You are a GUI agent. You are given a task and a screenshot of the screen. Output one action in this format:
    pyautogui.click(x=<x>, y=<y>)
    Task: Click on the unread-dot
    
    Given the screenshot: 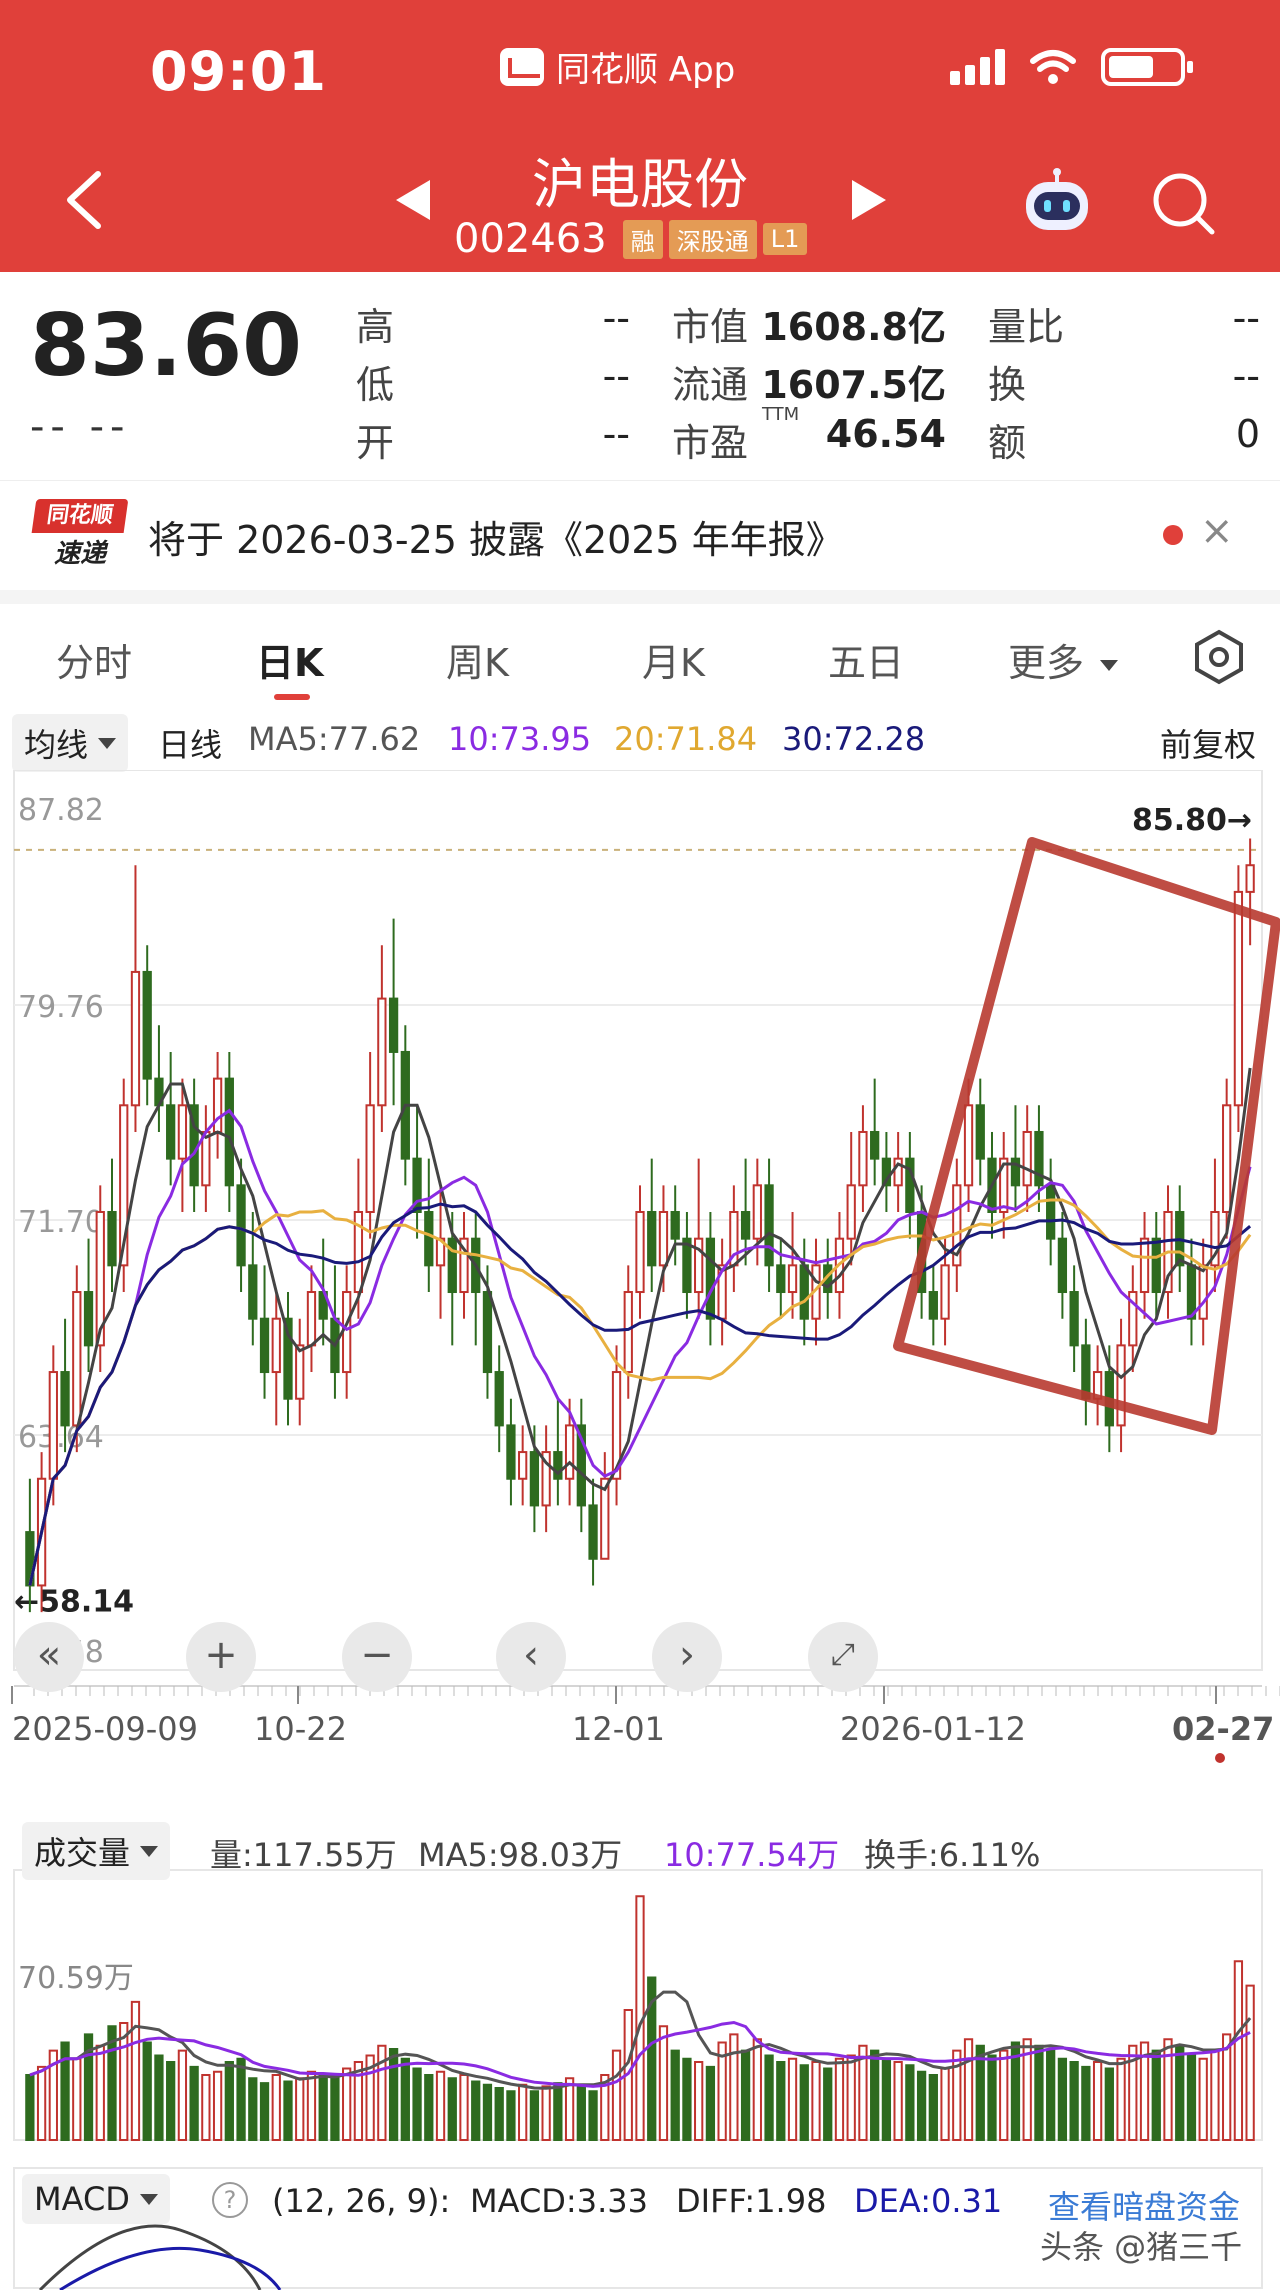 What is the action you would take?
    pyautogui.click(x=1173, y=535)
    